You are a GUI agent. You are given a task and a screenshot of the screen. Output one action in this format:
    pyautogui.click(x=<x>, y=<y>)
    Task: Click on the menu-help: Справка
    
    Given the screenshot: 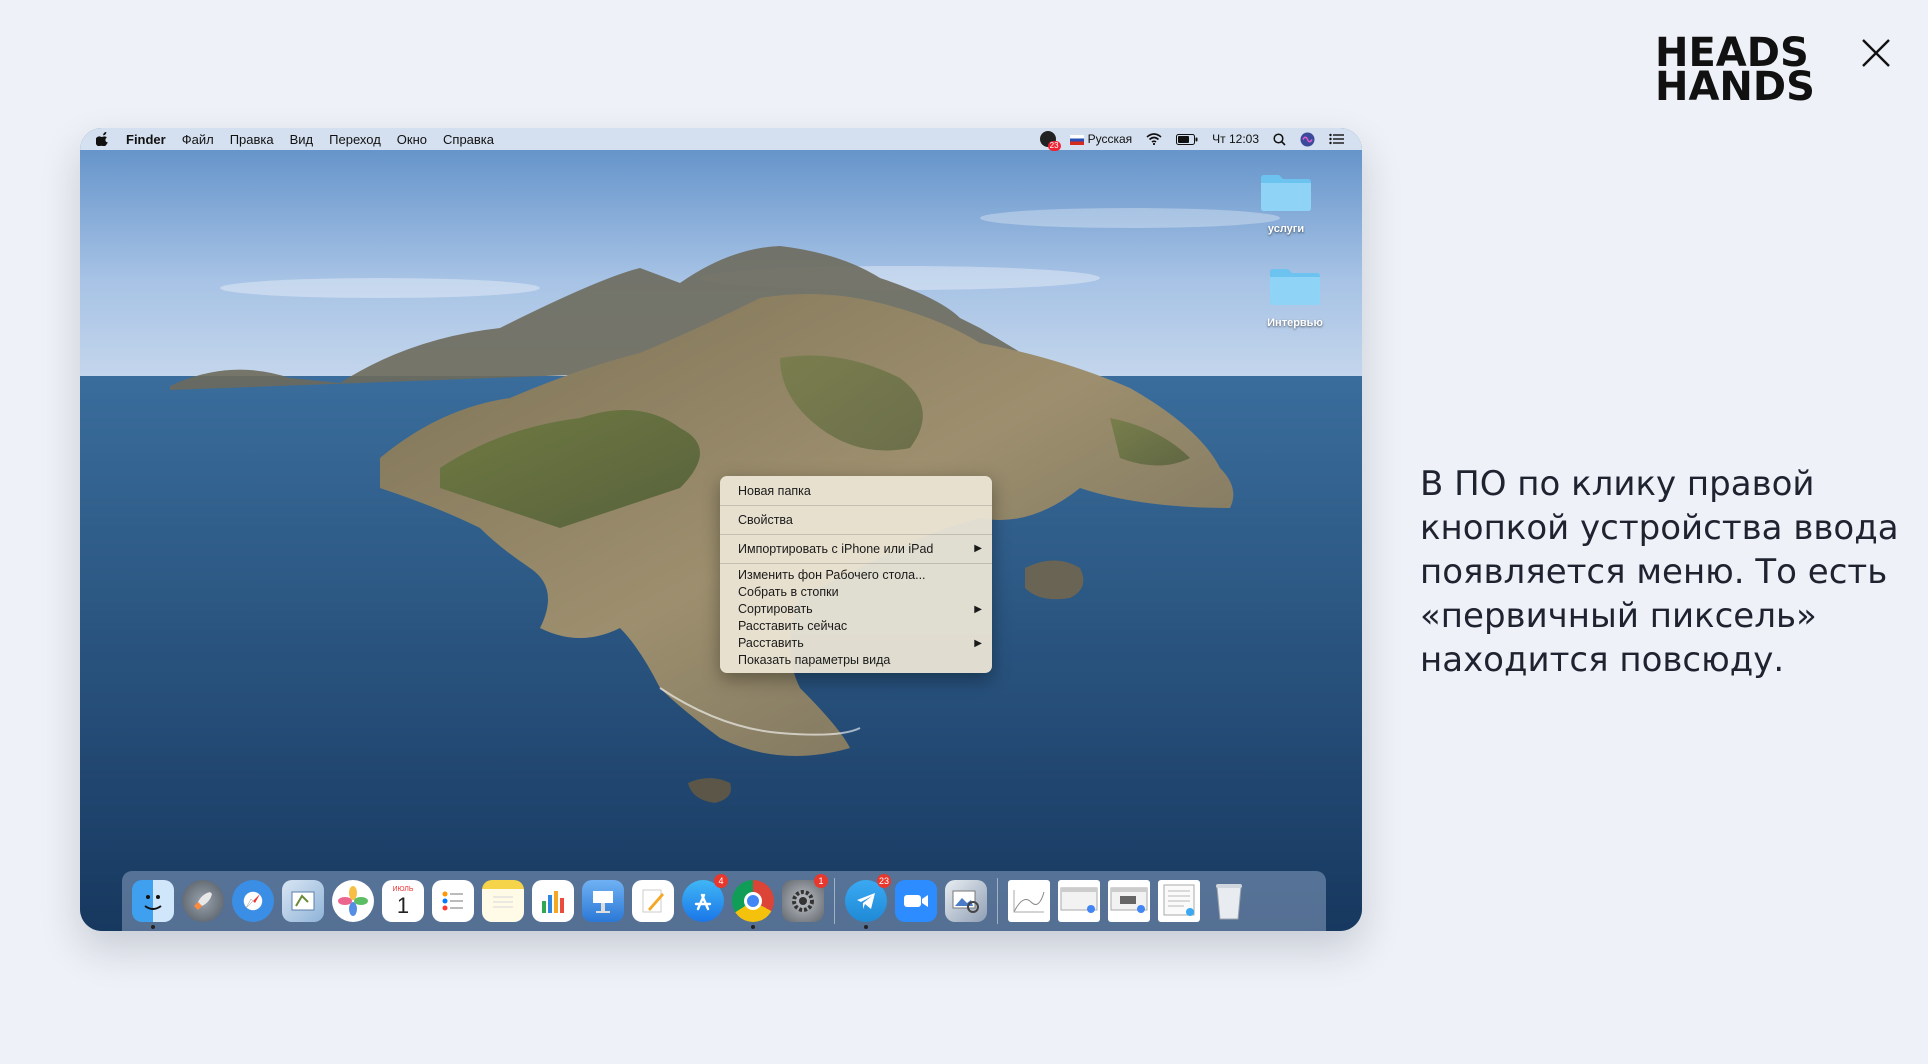 What is the action you would take?
    pyautogui.click(x=468, y=139)
    